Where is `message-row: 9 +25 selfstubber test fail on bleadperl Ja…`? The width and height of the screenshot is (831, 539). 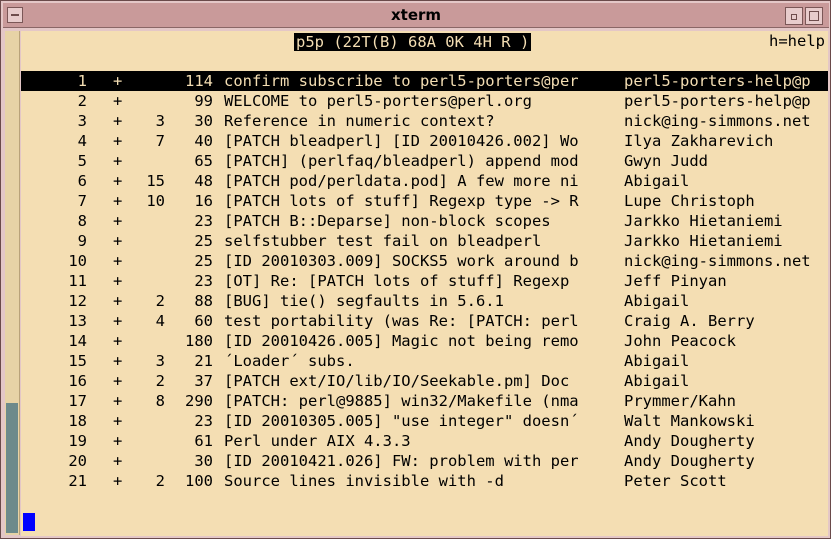 message-row: 9 +25 selfstubber test fail on bleadperl Ja… is located at coordinates (424, 241).